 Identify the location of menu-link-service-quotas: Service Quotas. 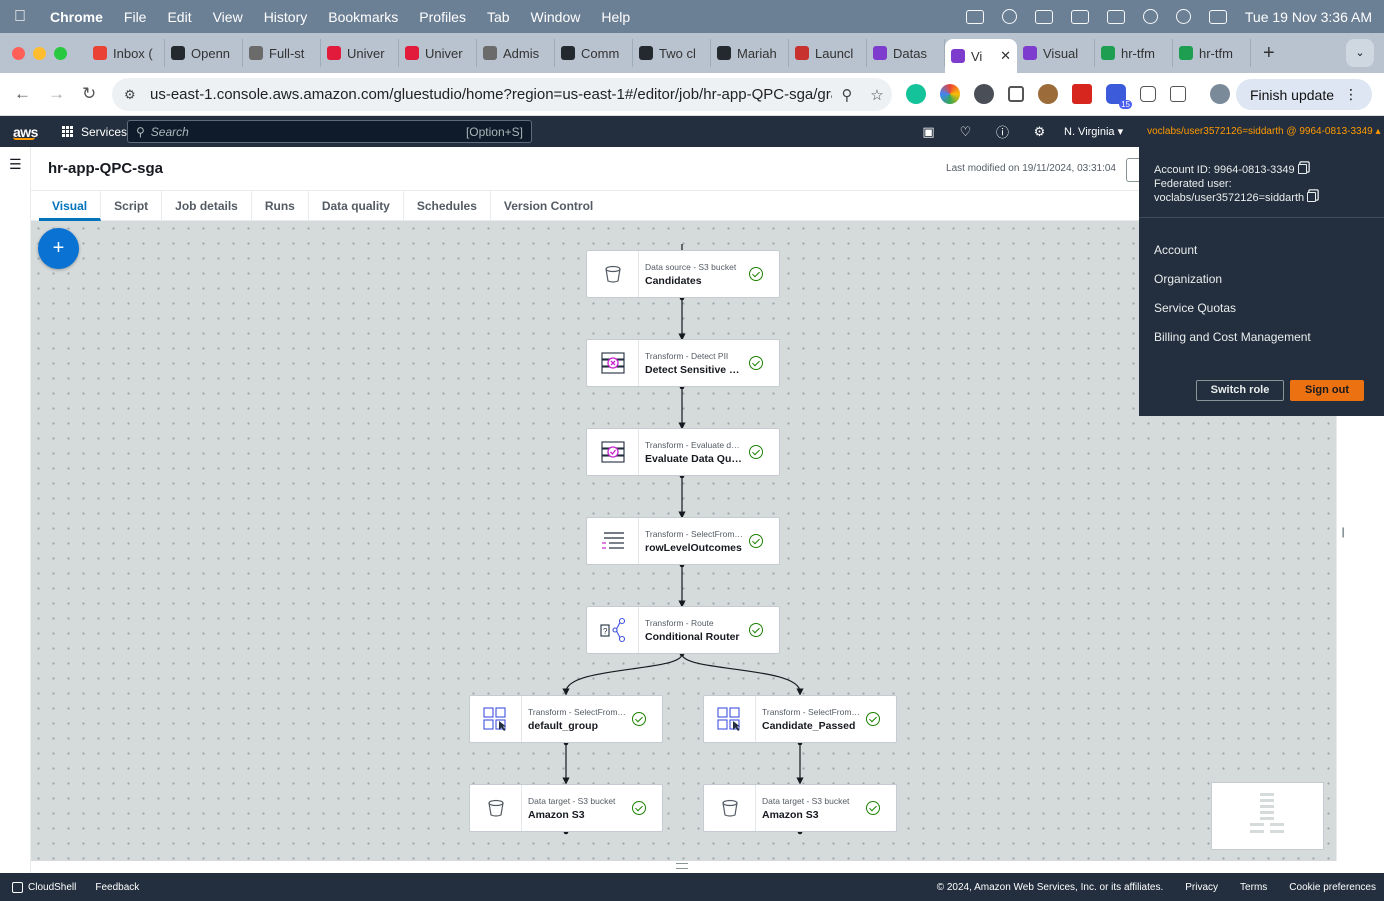
(1195, 308).